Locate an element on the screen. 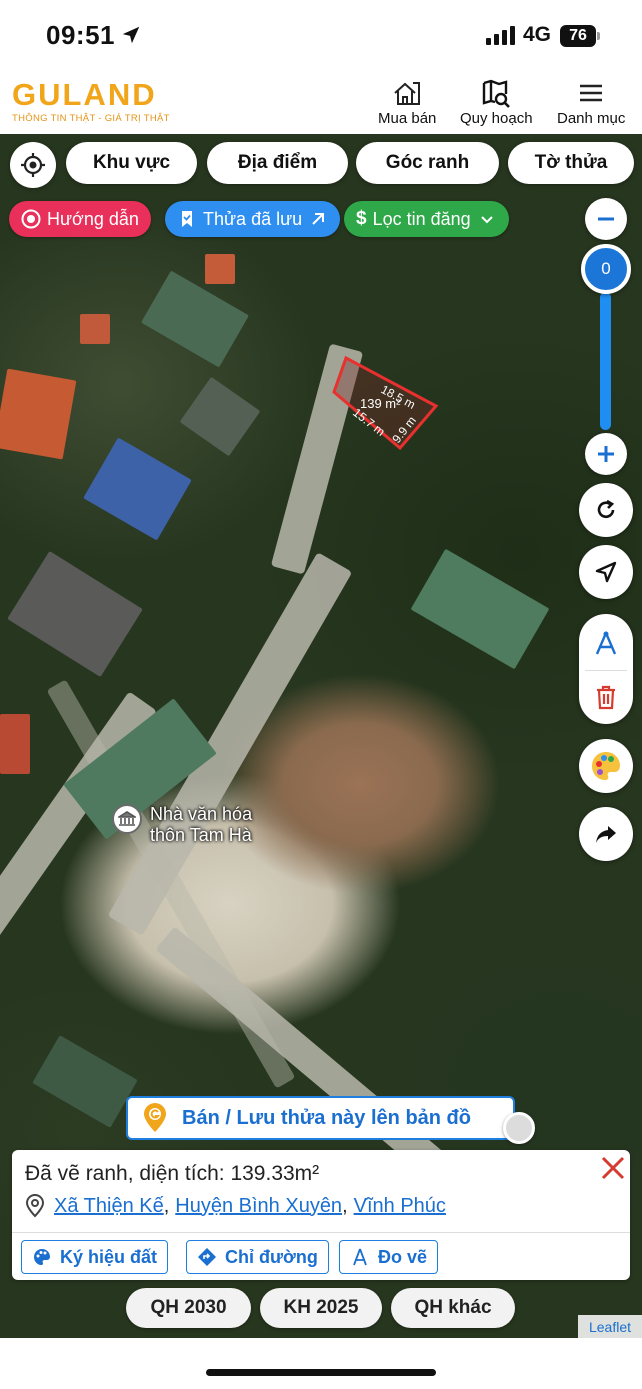 The width and height of the screenshot is (642, 1389). house-icon is located at coordinates (407, 93).